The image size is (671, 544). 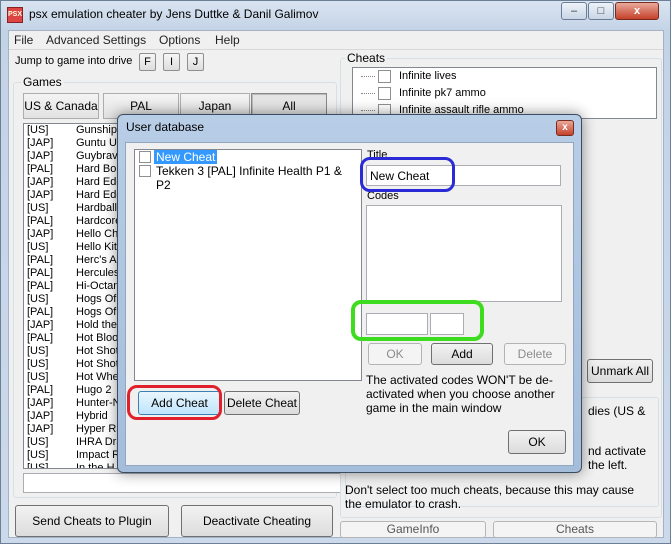 What do you see at coordinates (99, 221) in the screenshot?
I see `game-name: Hardcore` at bounding box center [99, 221].